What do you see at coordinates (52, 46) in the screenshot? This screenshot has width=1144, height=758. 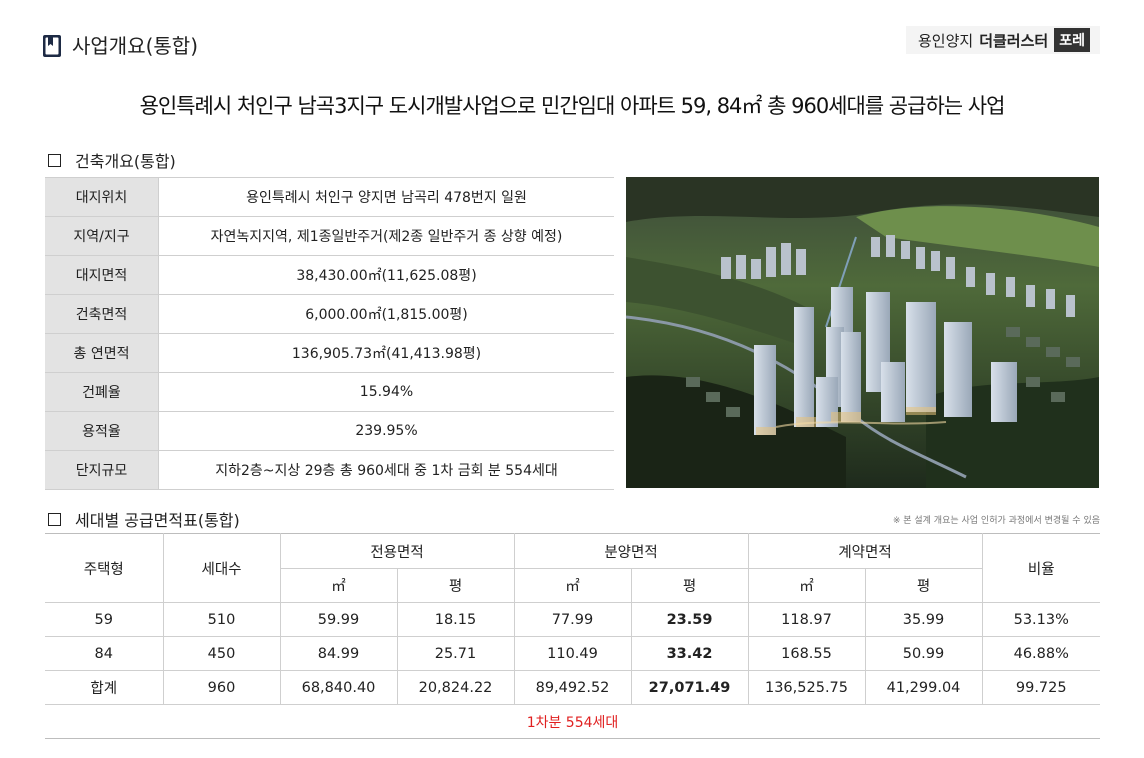 I see `bookmark-book-icon` at bounding box center [52, 46].